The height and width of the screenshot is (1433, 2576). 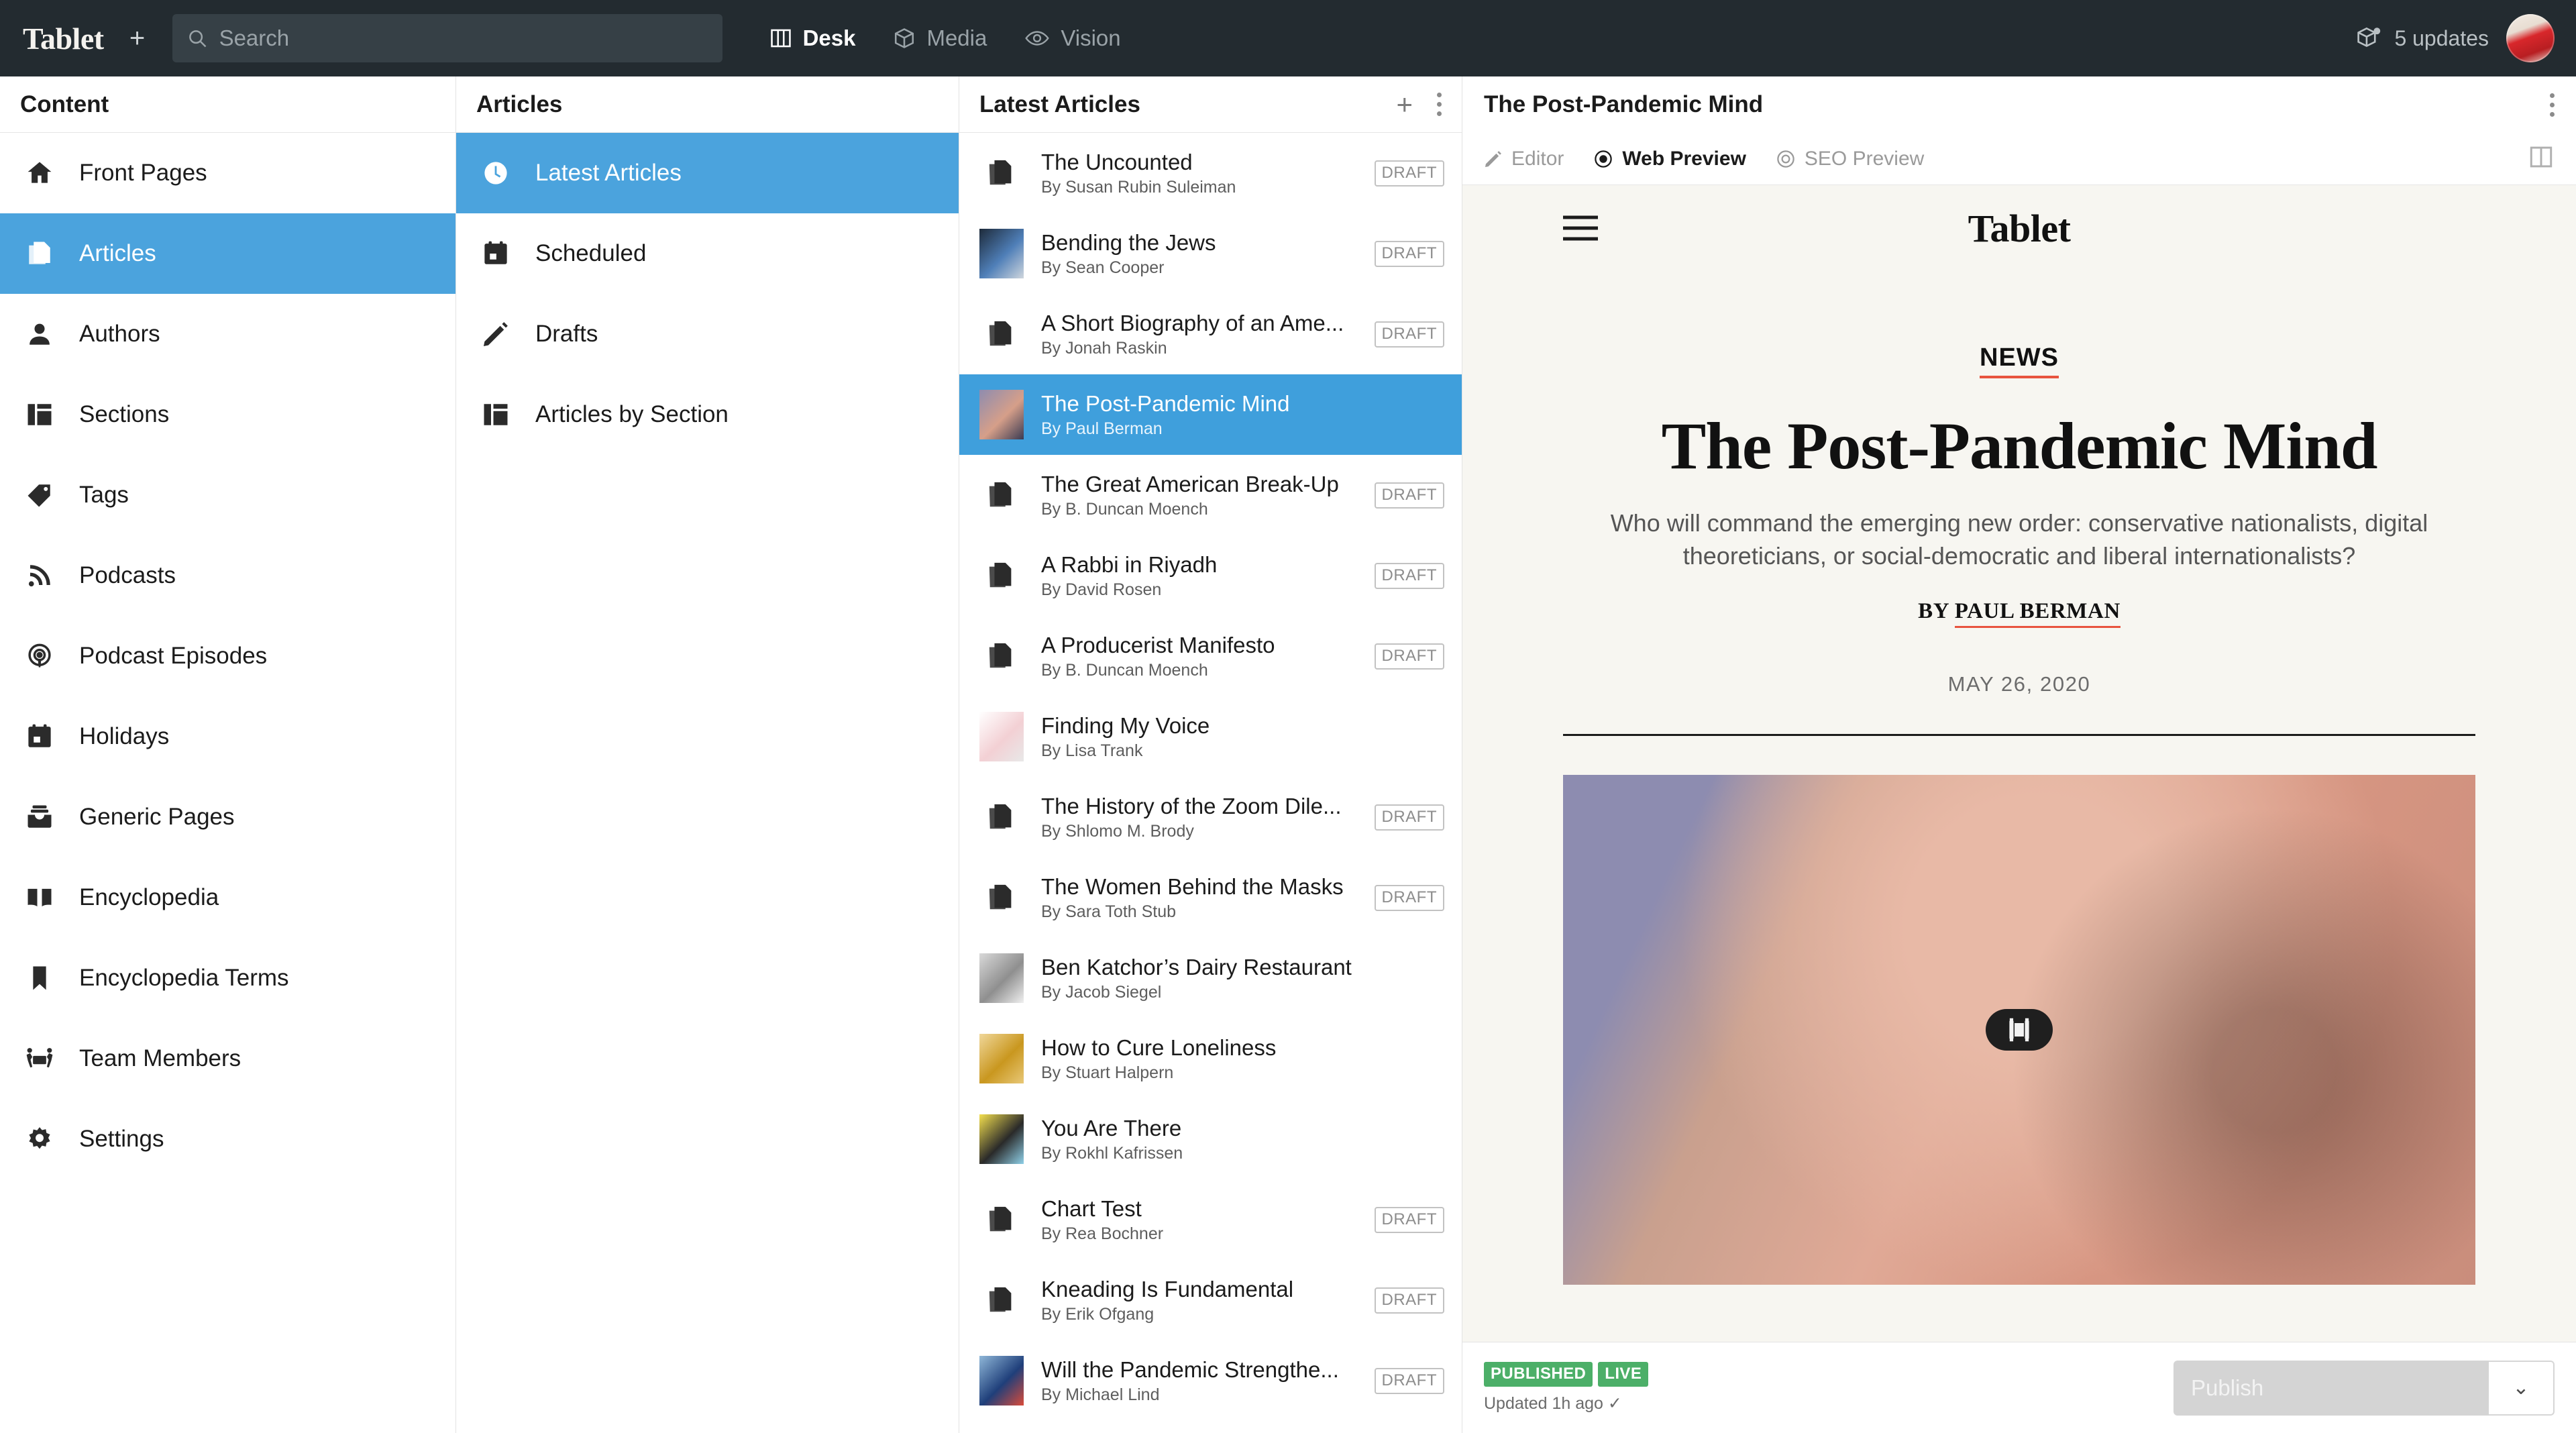 I want to click on article-list-item: Chart Test By Rea Bochner DRAFT, so click(x=1210, y=1219).